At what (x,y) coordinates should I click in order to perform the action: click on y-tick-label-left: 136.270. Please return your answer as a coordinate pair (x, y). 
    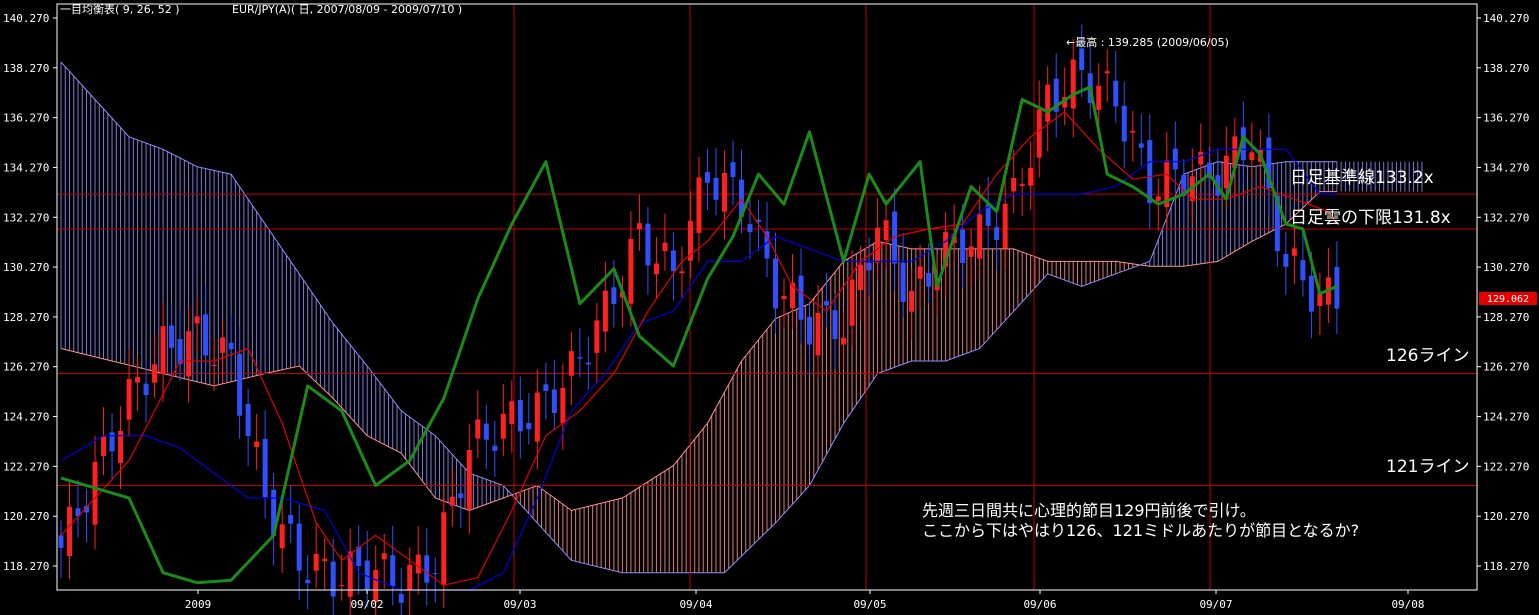
    Looking at the image, I should click on (26, 118).